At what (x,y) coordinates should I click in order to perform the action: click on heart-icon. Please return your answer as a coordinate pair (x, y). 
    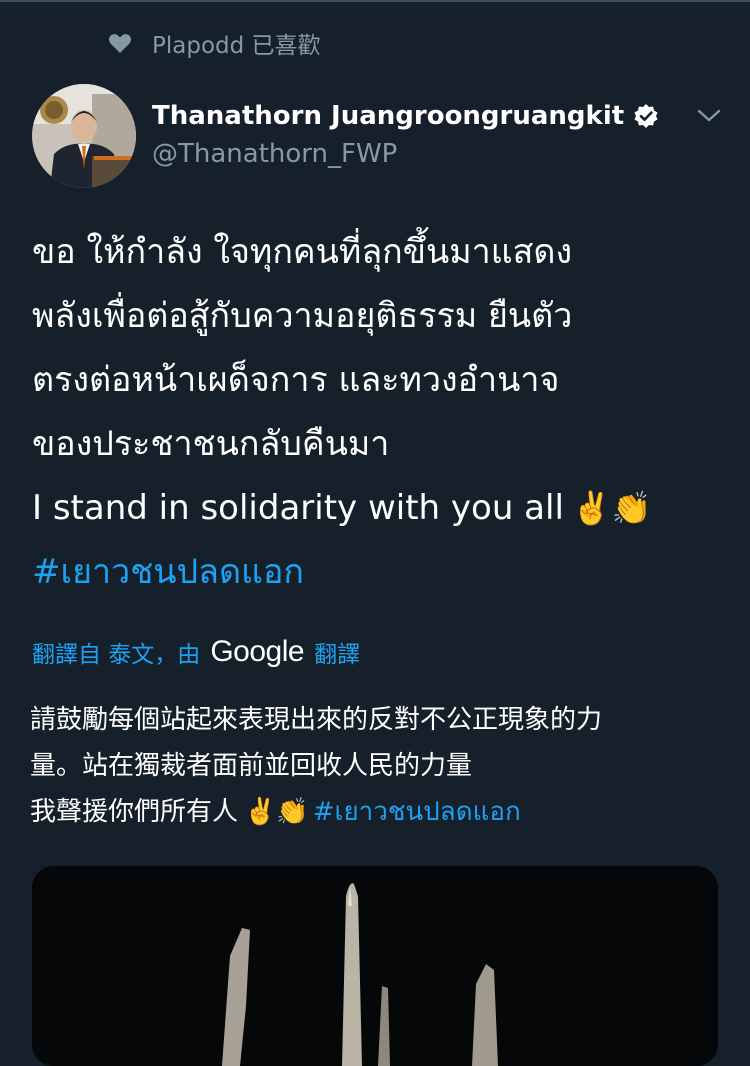
    Looking at the image, I should click on (121, 43).